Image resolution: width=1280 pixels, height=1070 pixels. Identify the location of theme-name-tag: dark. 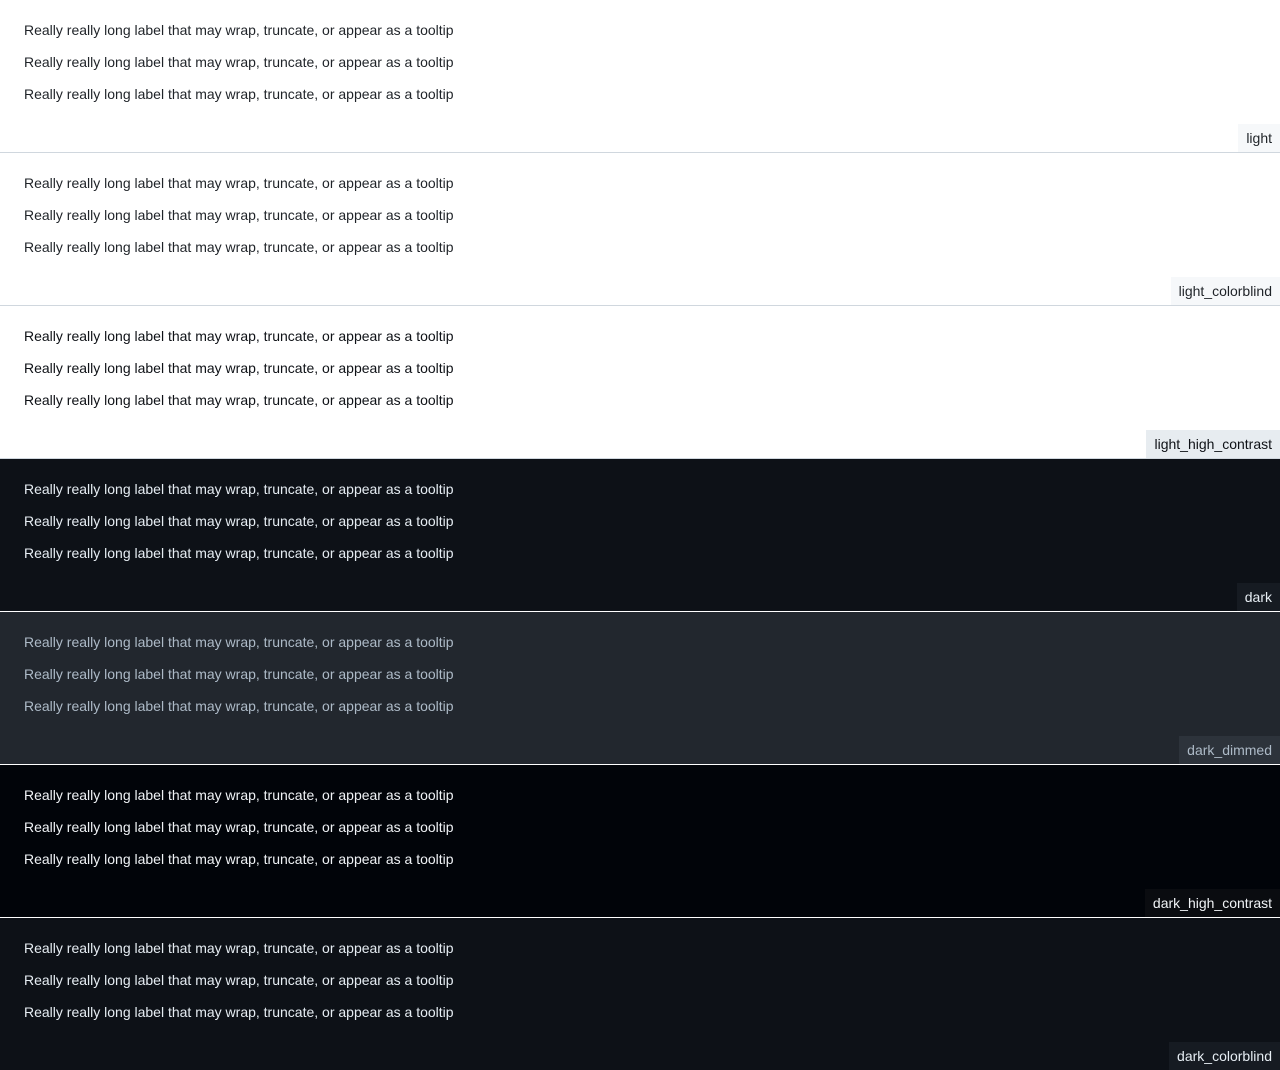
(1258, 597).